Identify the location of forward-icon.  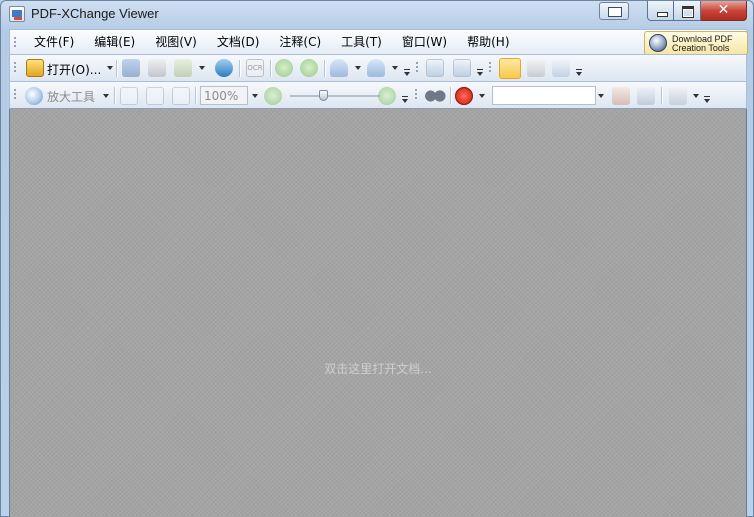
(309, 68).